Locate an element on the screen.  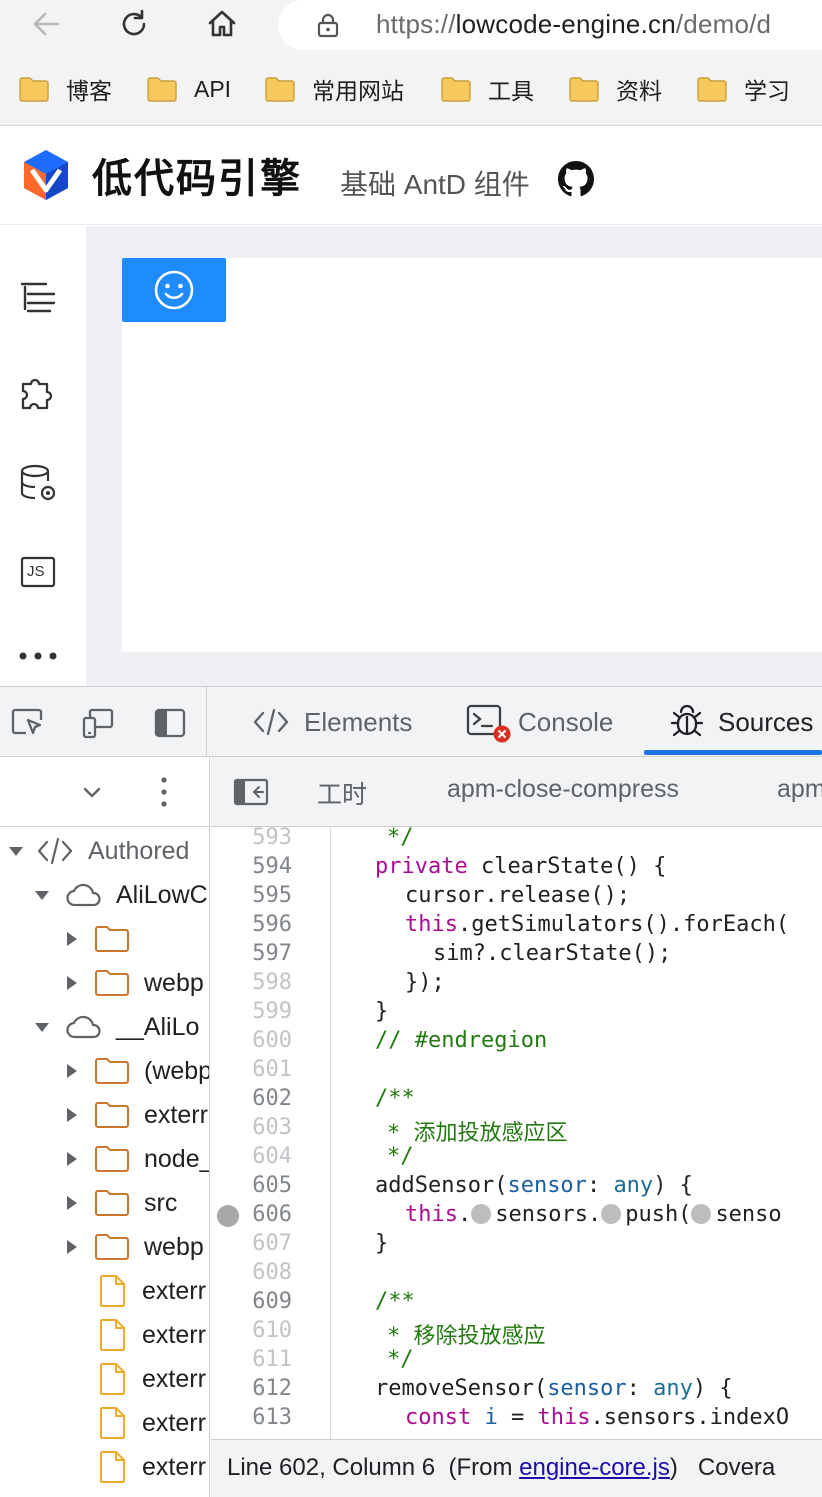
tab-console: Console is located at coordinates (539, 722).